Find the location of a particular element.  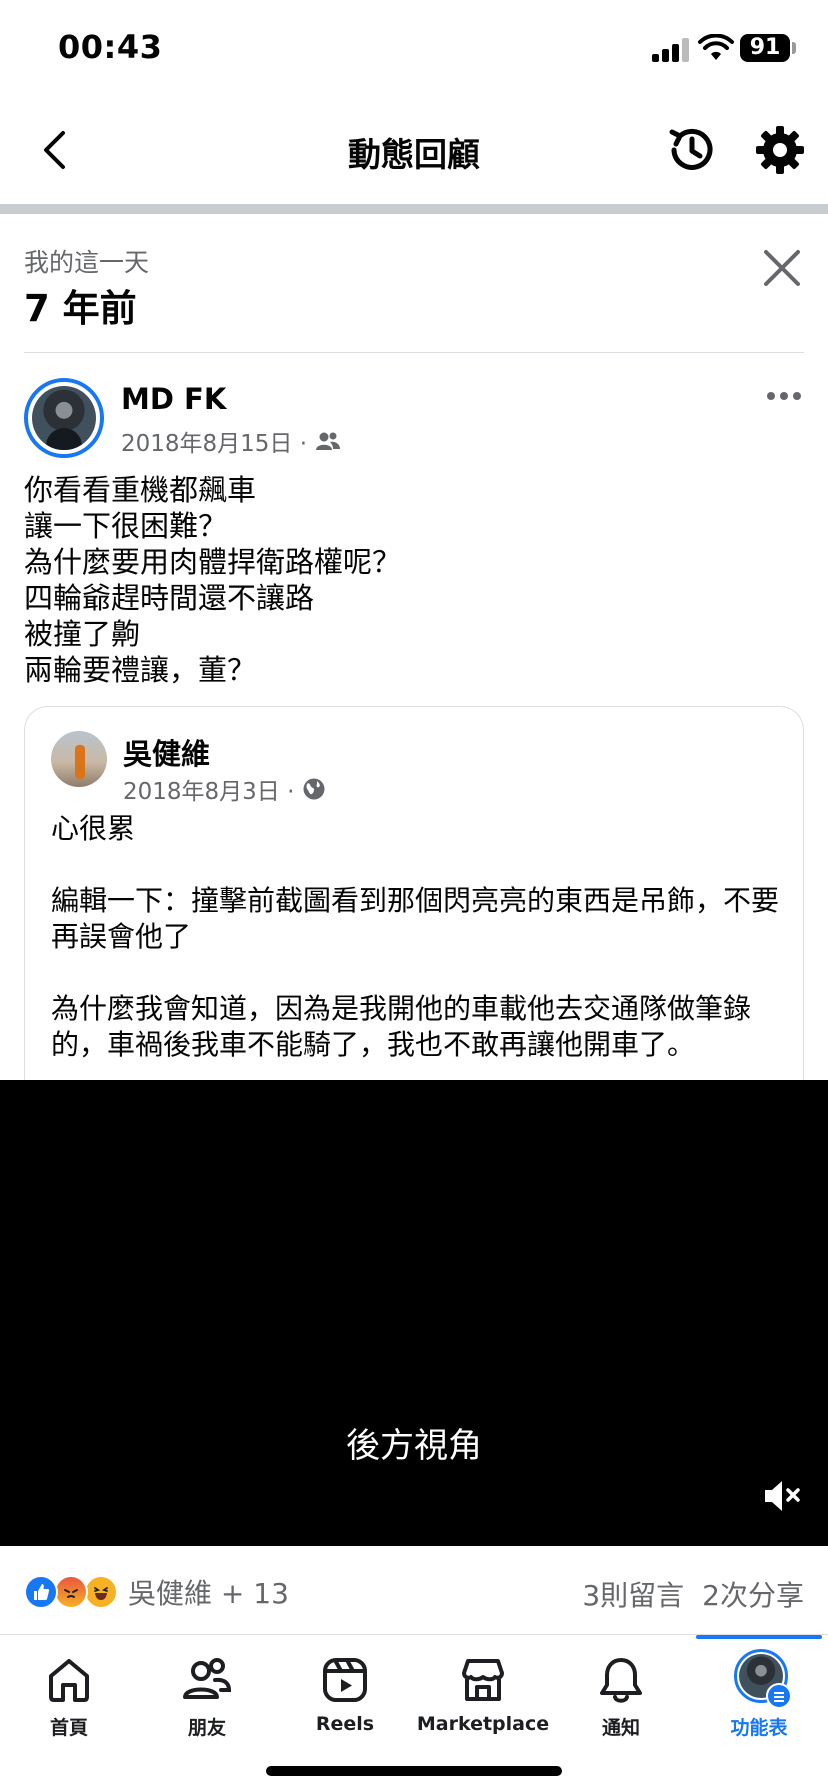

video-caption: 後方視角 is located at coordinates (414, 1446).